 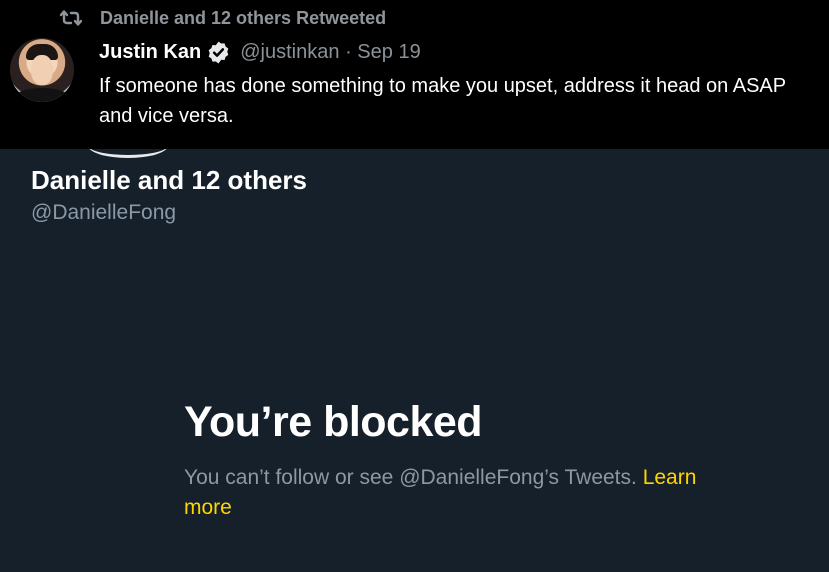 I want to click on retweet-context-text: Danielle and 12 others Retweeted, so click(x=243, y=17).